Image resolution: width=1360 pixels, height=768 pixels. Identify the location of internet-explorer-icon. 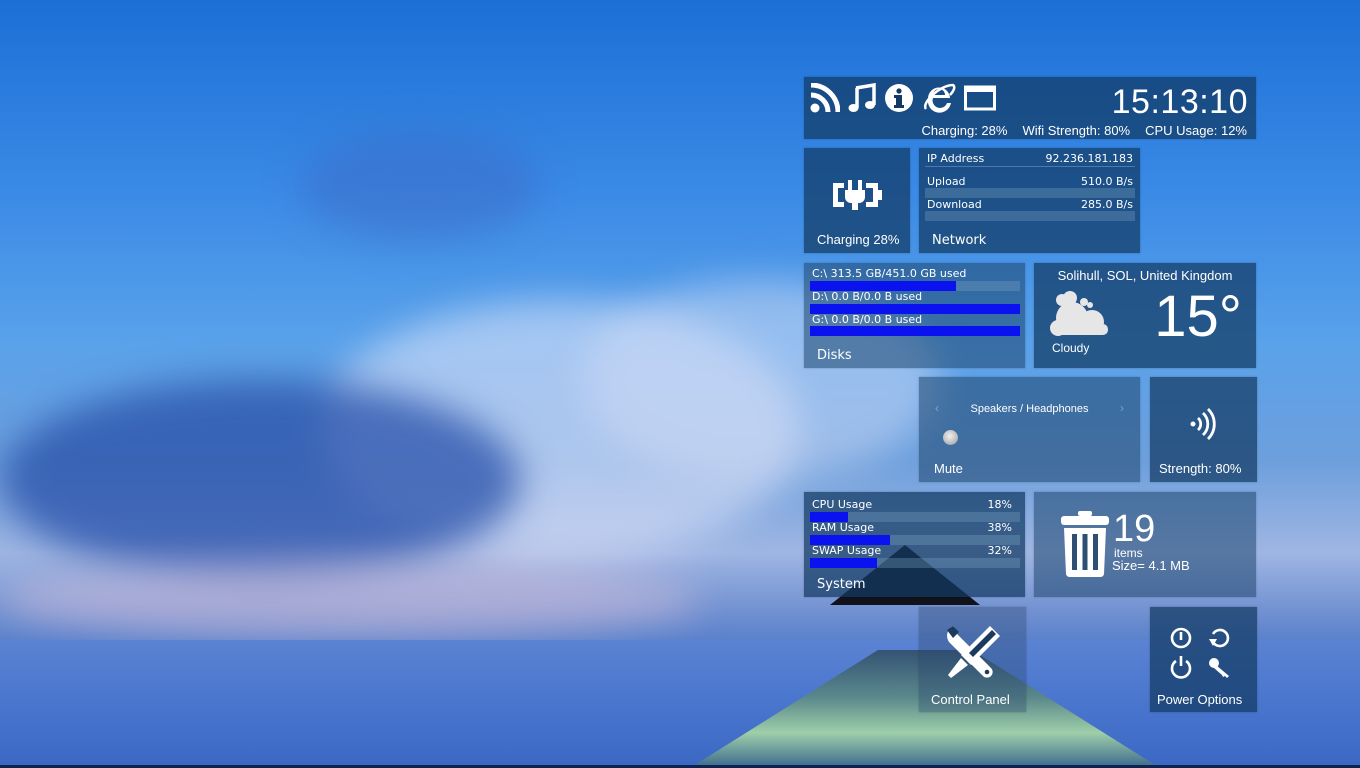
(939, 98).